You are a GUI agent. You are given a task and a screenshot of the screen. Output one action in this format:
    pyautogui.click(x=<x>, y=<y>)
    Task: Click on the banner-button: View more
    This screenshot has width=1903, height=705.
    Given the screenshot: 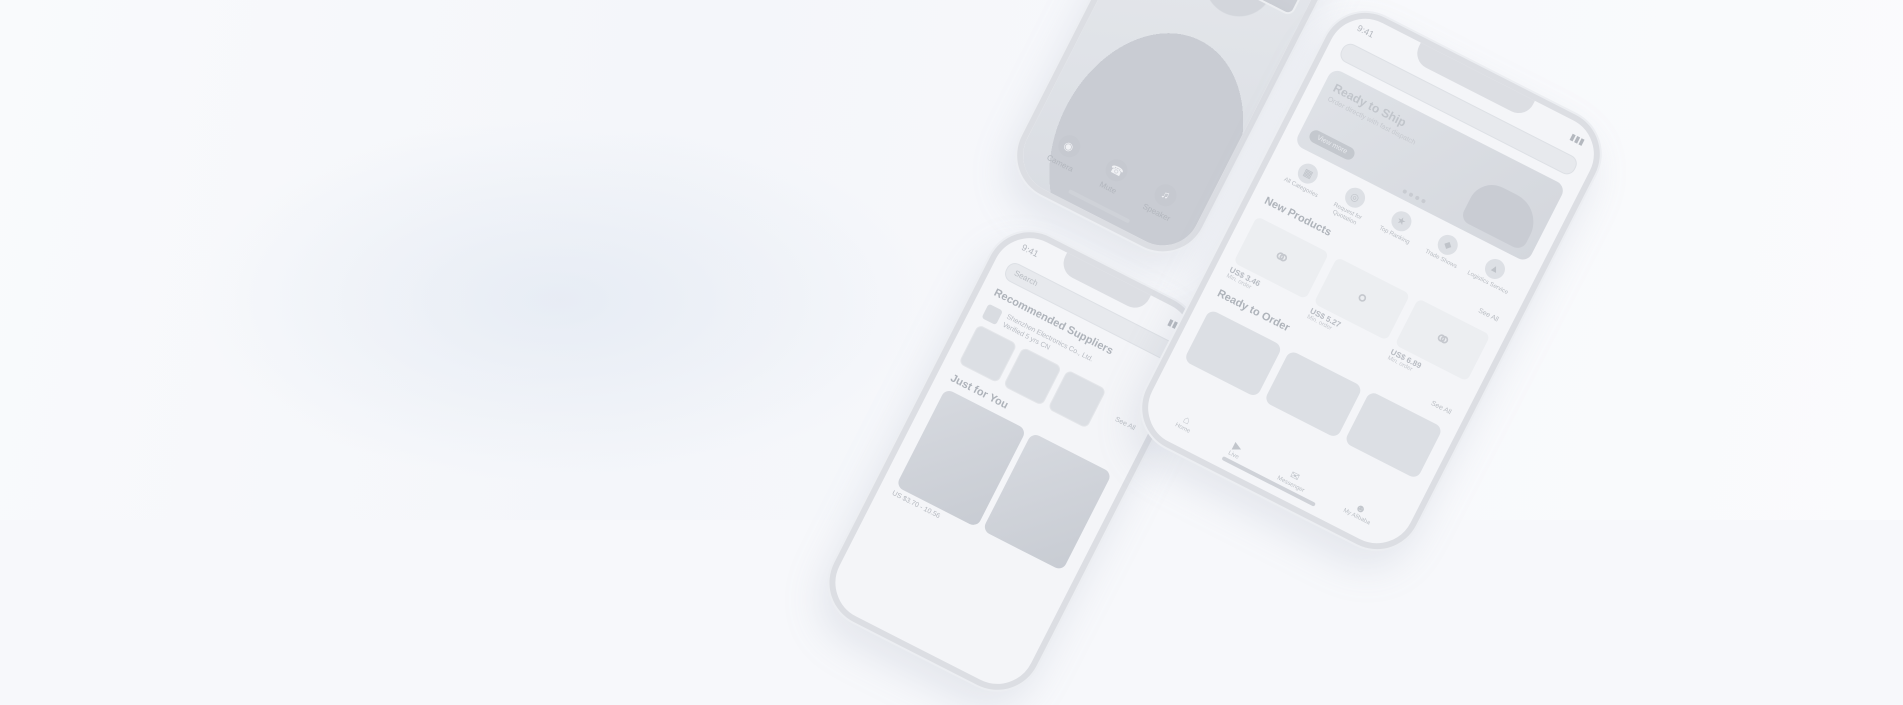 What is the action you would take?
    pyautogui.click(x=1332, y=145)
    